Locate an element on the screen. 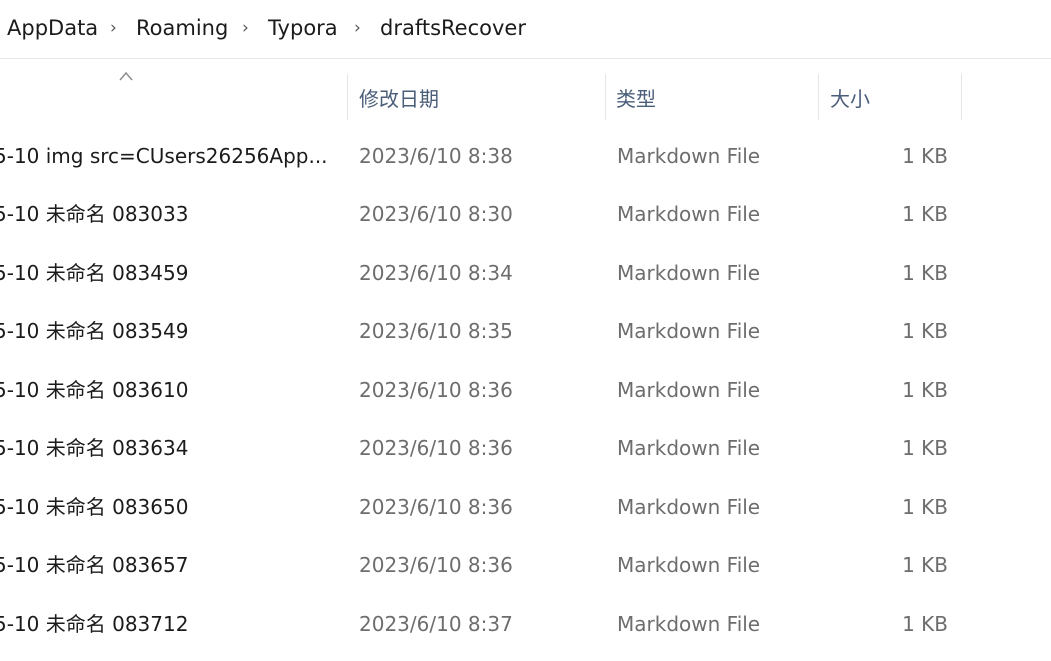 The image size is (1051, 661). file-name: 5-10 未命名 083657 is located at coordinates (169, 565).